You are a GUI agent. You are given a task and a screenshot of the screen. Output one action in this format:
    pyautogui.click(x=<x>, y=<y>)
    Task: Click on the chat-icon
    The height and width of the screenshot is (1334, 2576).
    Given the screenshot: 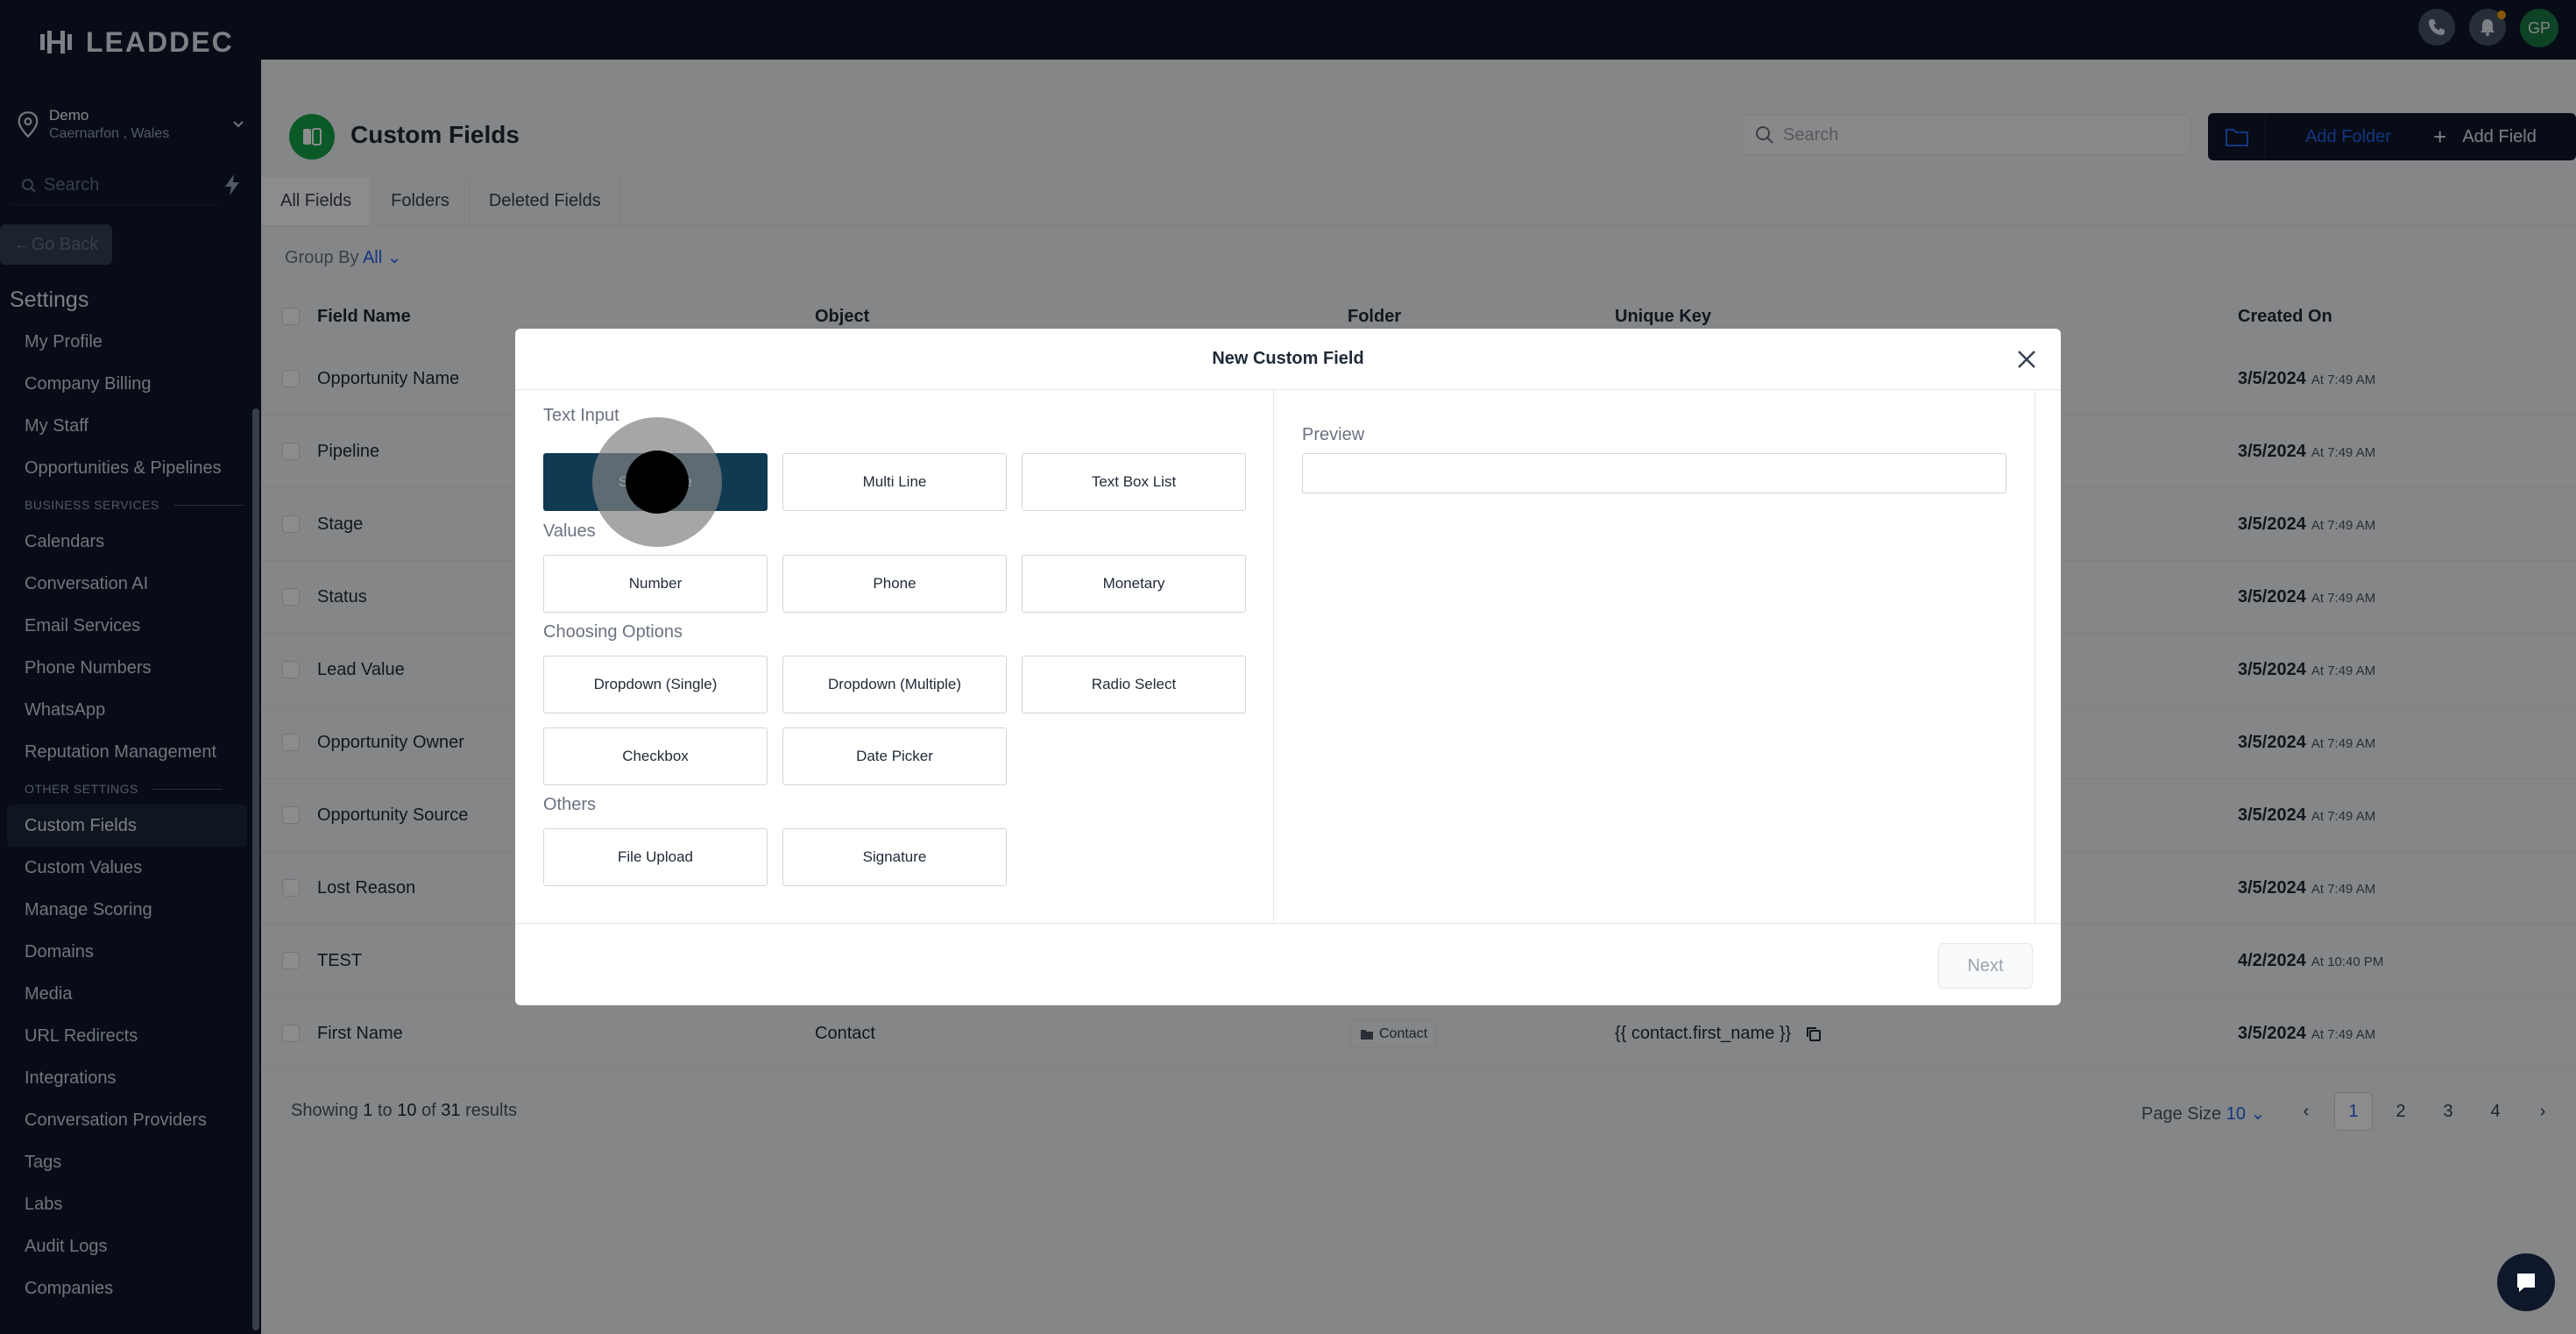 What is the action you would take?
    pyautogui.click(x=2526, y=1283)
    